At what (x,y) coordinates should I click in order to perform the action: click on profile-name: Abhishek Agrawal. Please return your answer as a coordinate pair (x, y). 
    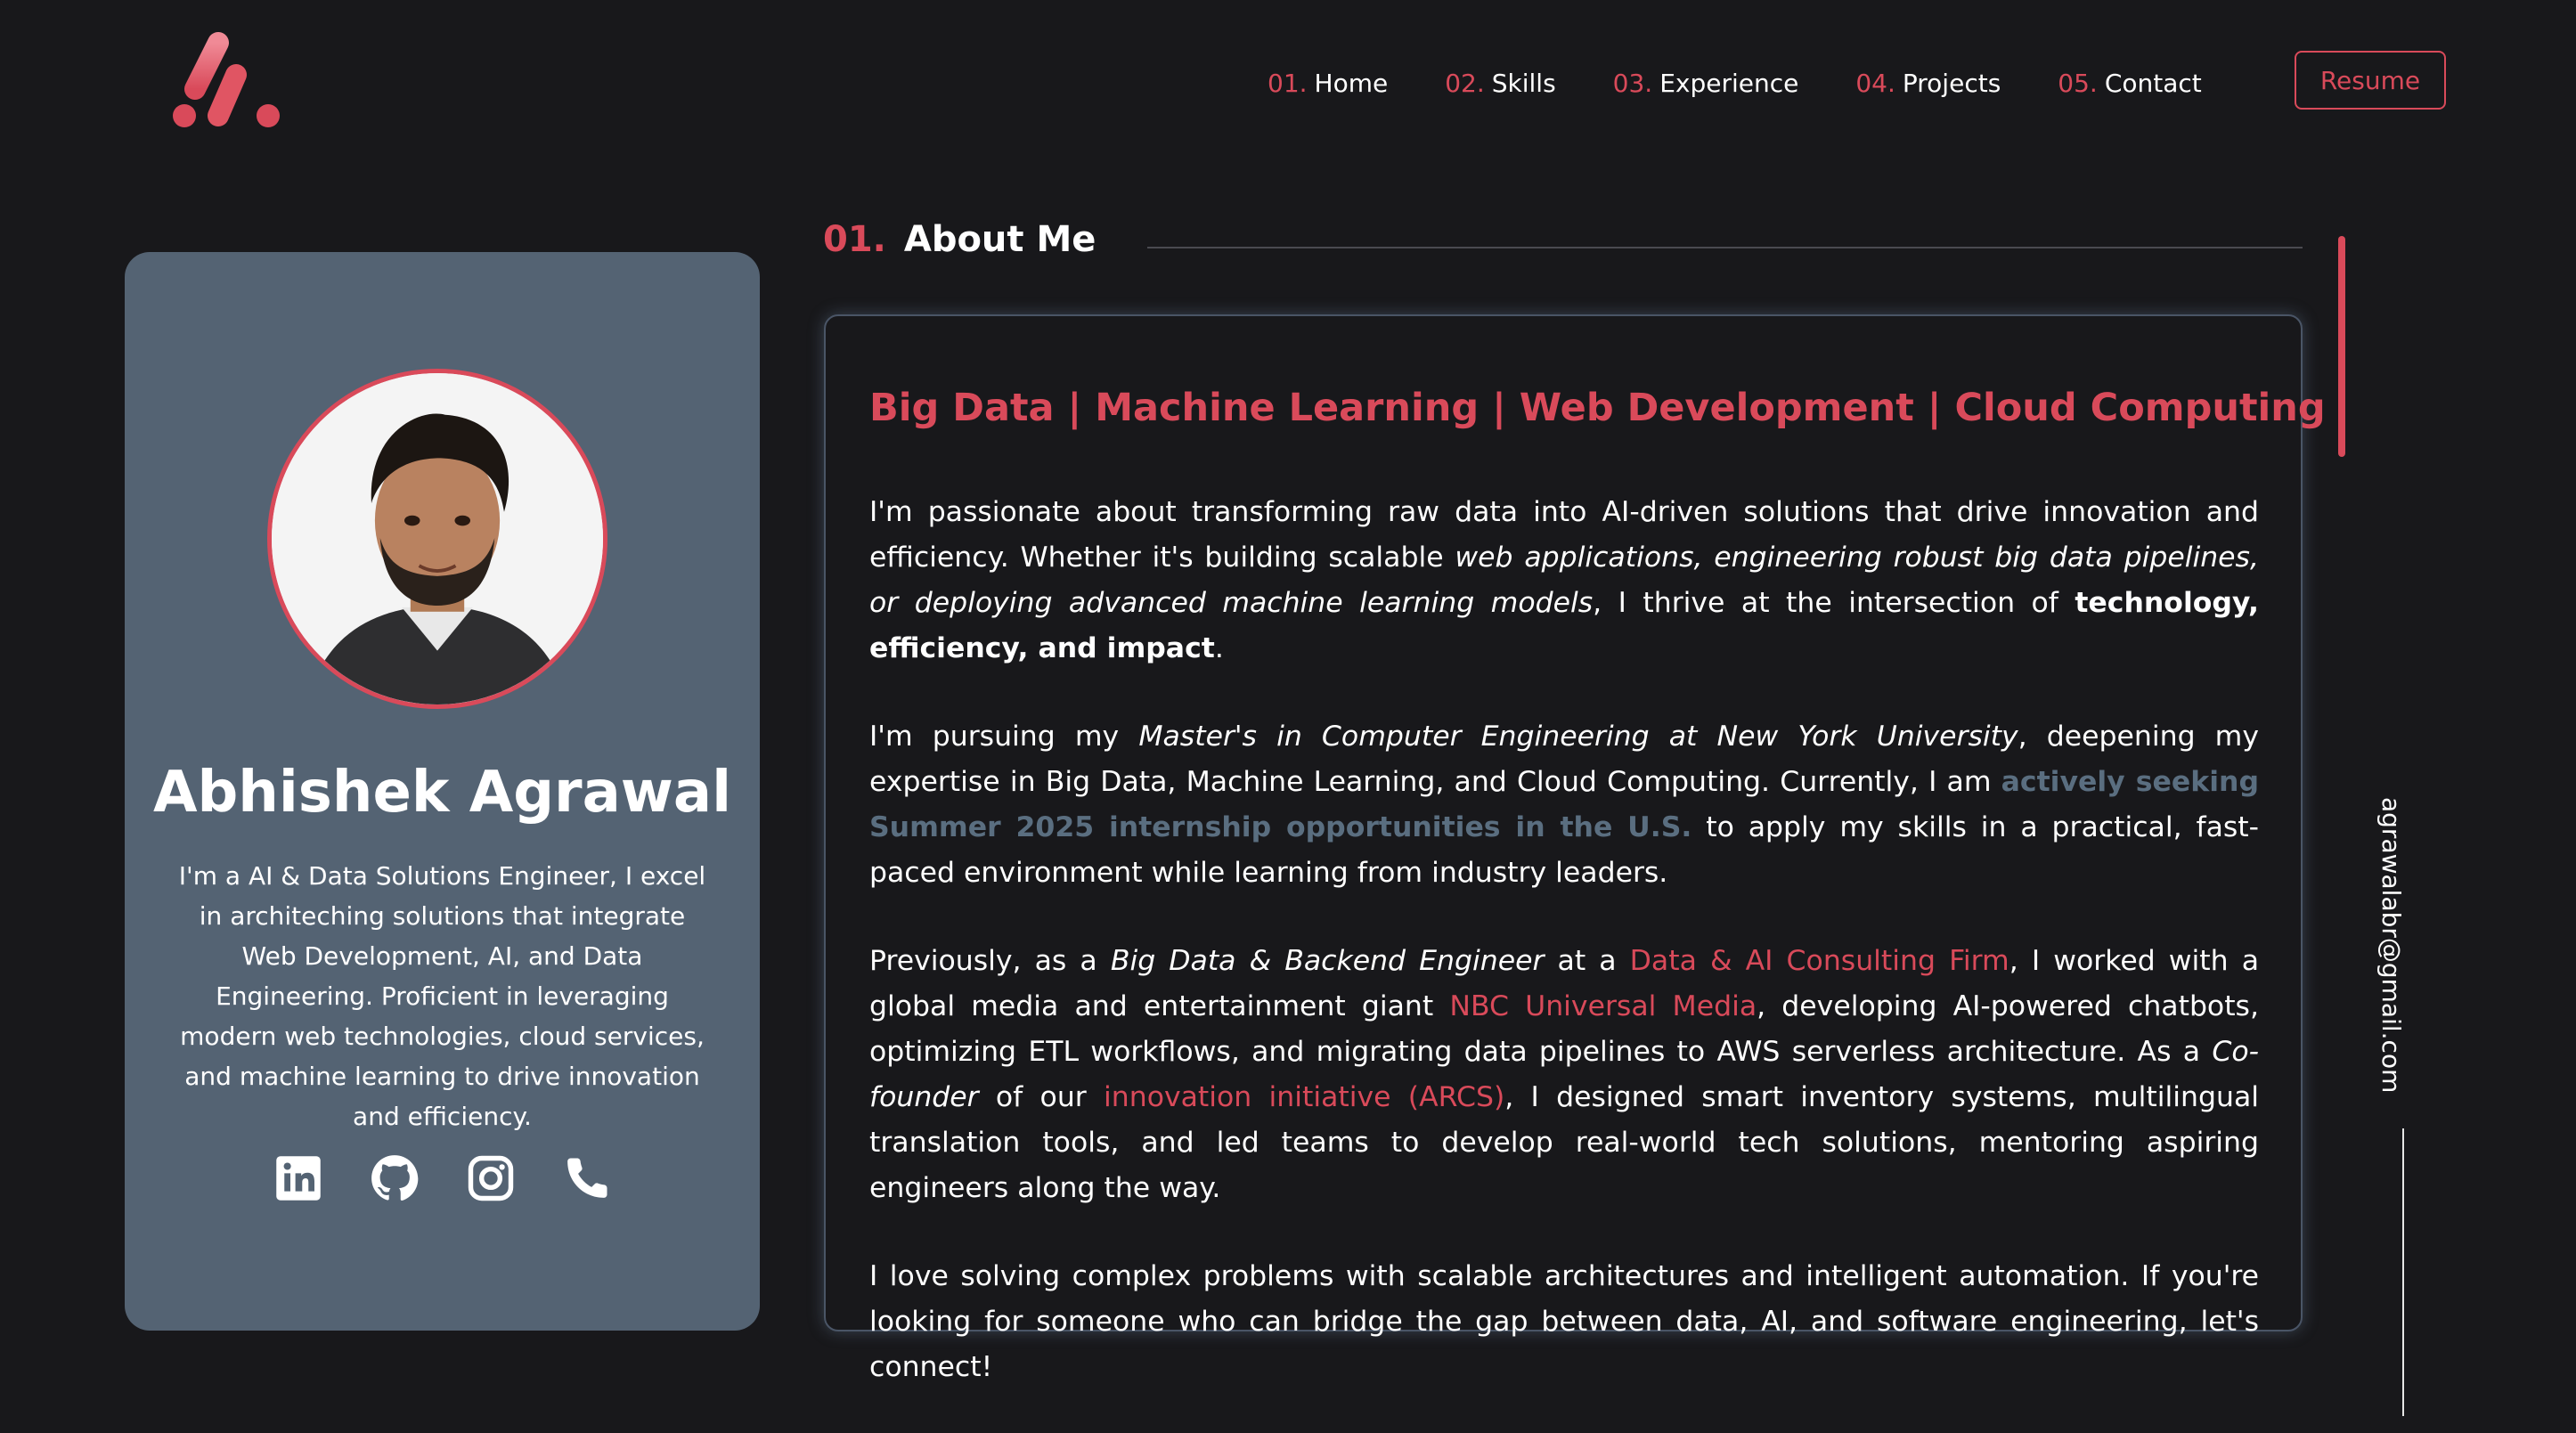
    Looking at the image, I should click on (442, 793).